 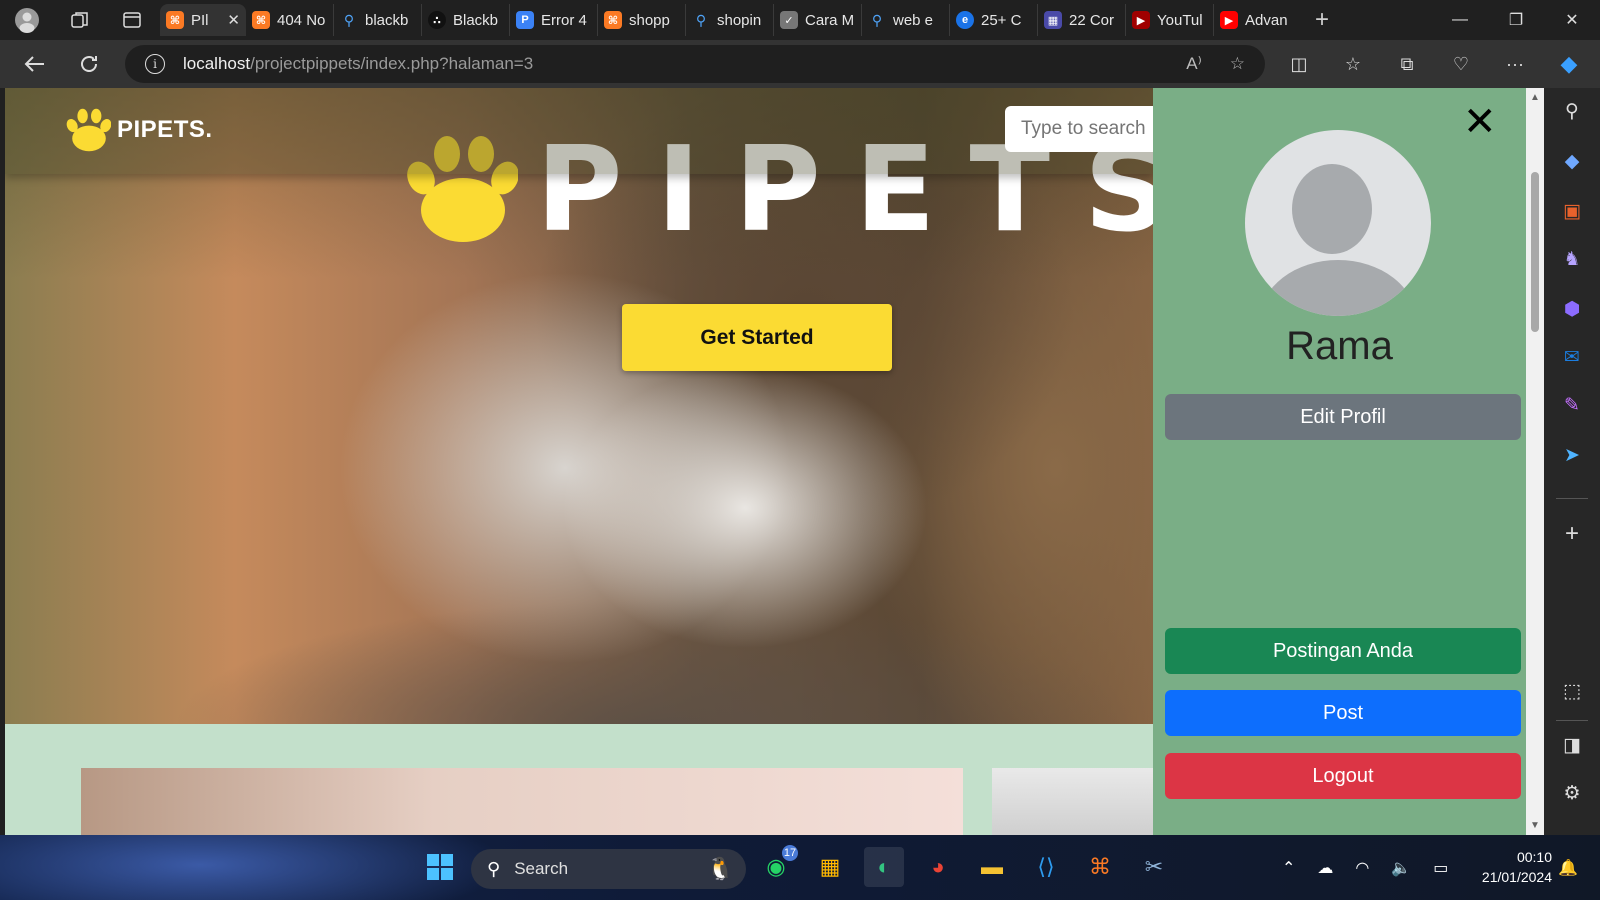 What do you see at coordinates (1572, 793) in the screenshot?
I see `settings-gear-icon: ⚙` at bounding box center [1572, 793].